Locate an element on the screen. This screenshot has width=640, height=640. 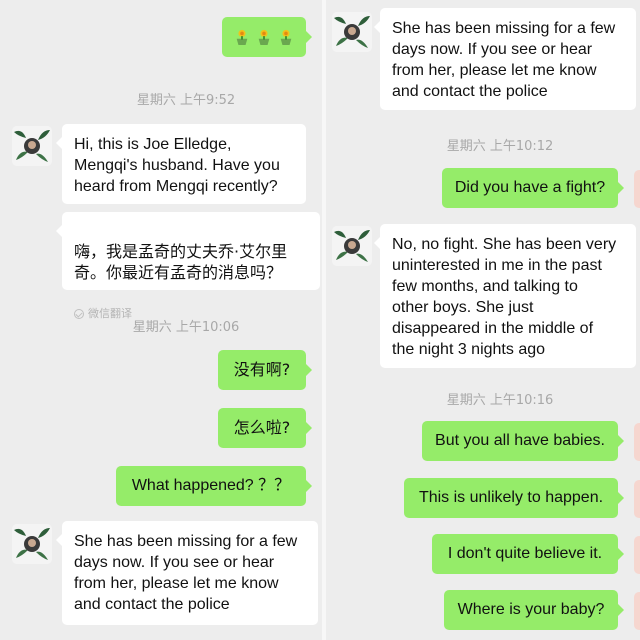
emoji-message-bubble is located at coordinates (267, 37).